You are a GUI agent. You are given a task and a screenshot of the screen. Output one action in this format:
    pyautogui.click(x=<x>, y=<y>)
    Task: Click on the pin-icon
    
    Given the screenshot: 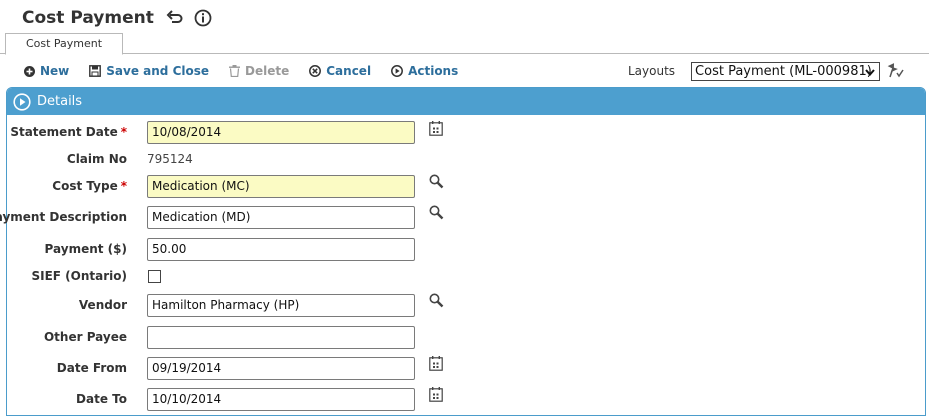 What is the action you would take?
    pyautogui.click(x=895, y=72)
    